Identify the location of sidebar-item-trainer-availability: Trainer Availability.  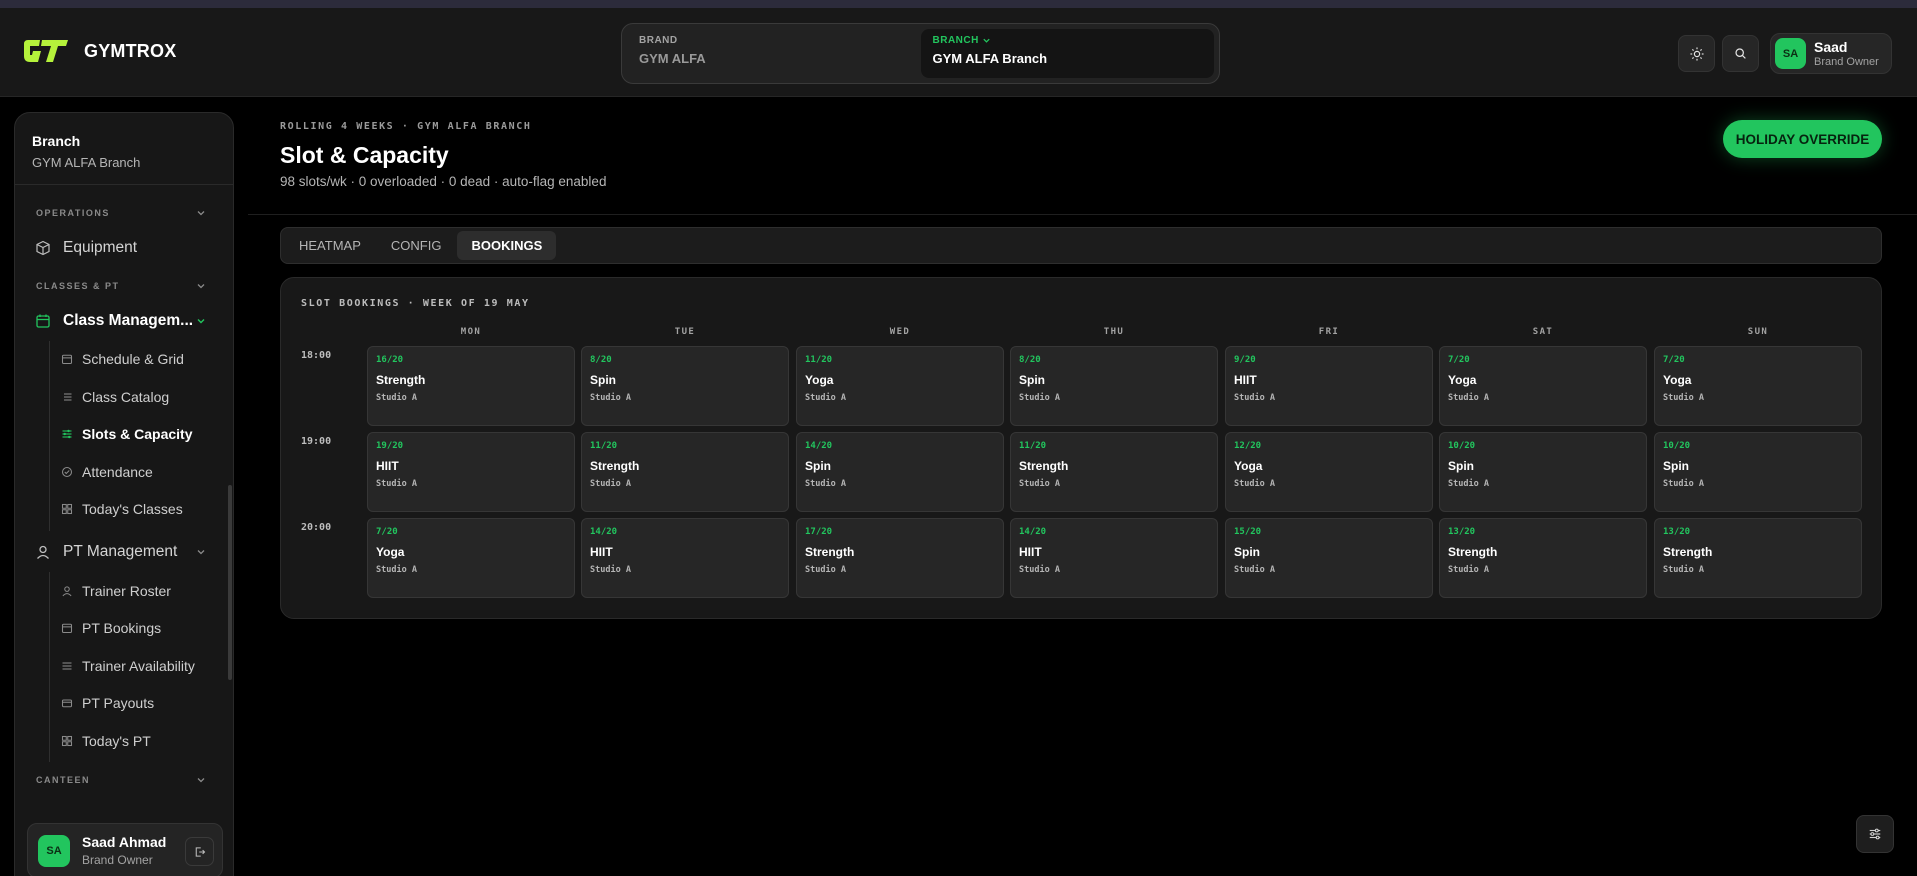
(128, 666).